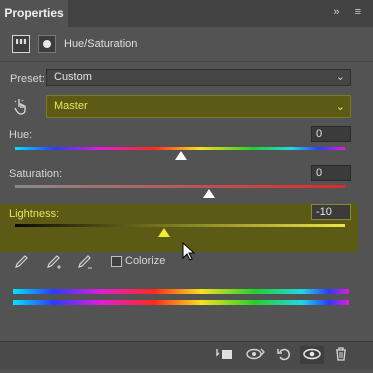 This screenshot has width=373, height=373. Describe the element at coordinates (331, 134) in the screenshot. I see `hue-input: 0` at that location.